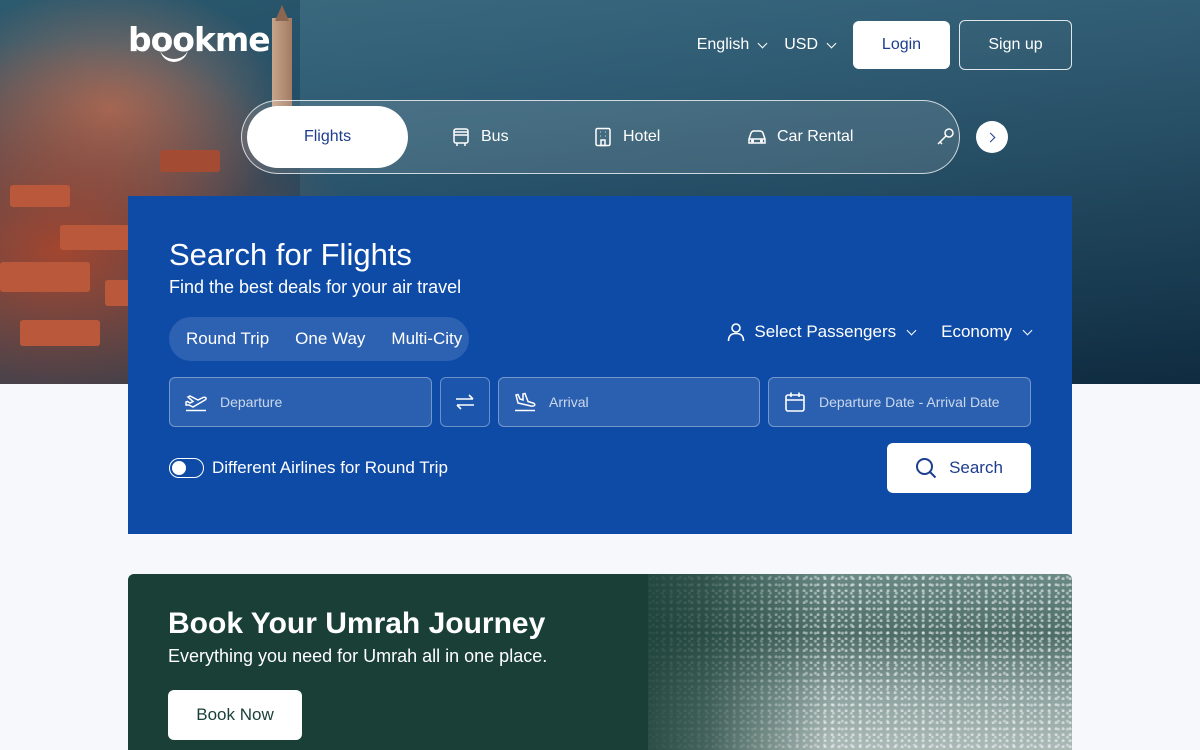 The width and height of the screenshot is (1200, 750). What do you see at coordinates (235, 715) in the screenshot?
I see `book-now-button: Book Now` at bounding box center [235, 715].